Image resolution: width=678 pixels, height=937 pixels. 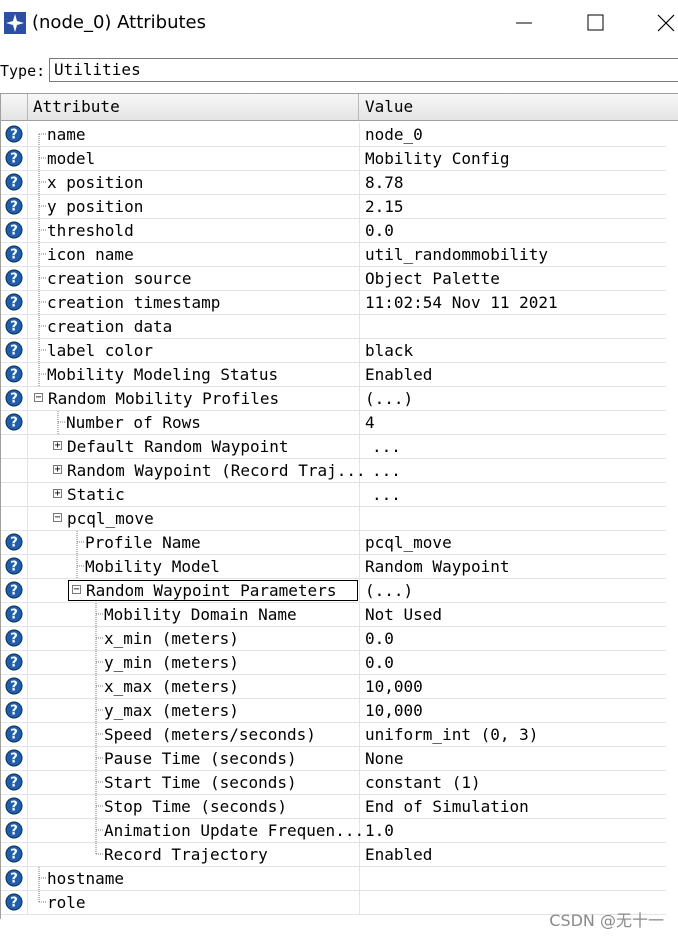 I want to click on table-row: ? creation data, so click(x=334, y=327).